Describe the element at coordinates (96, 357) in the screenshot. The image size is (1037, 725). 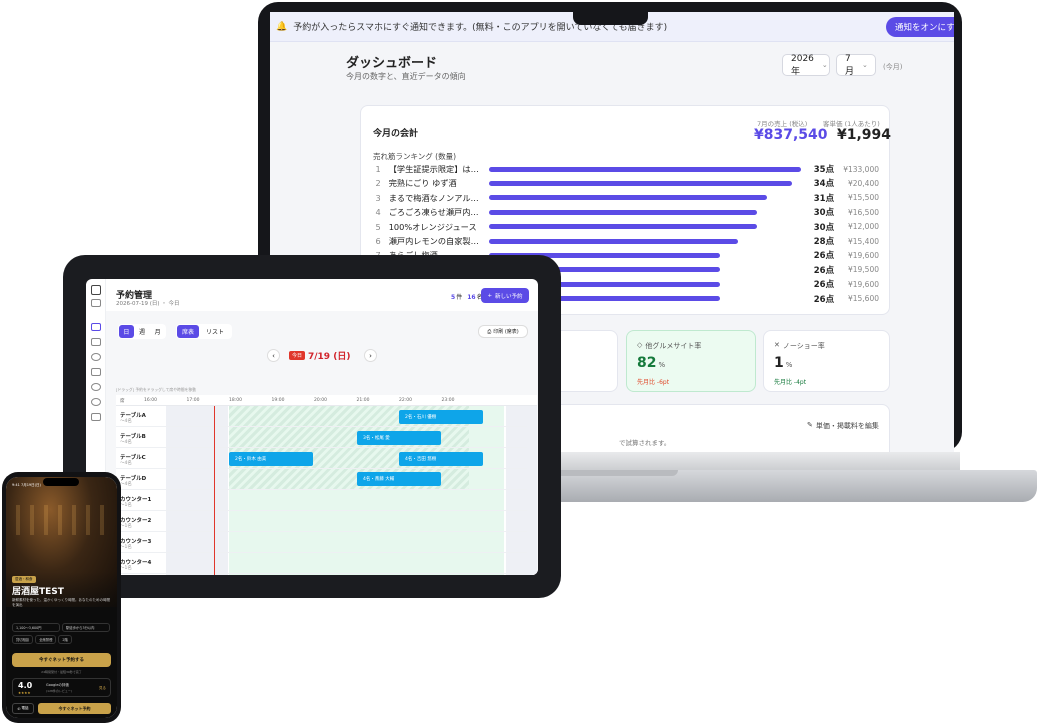
I see `users-icon` at that location.